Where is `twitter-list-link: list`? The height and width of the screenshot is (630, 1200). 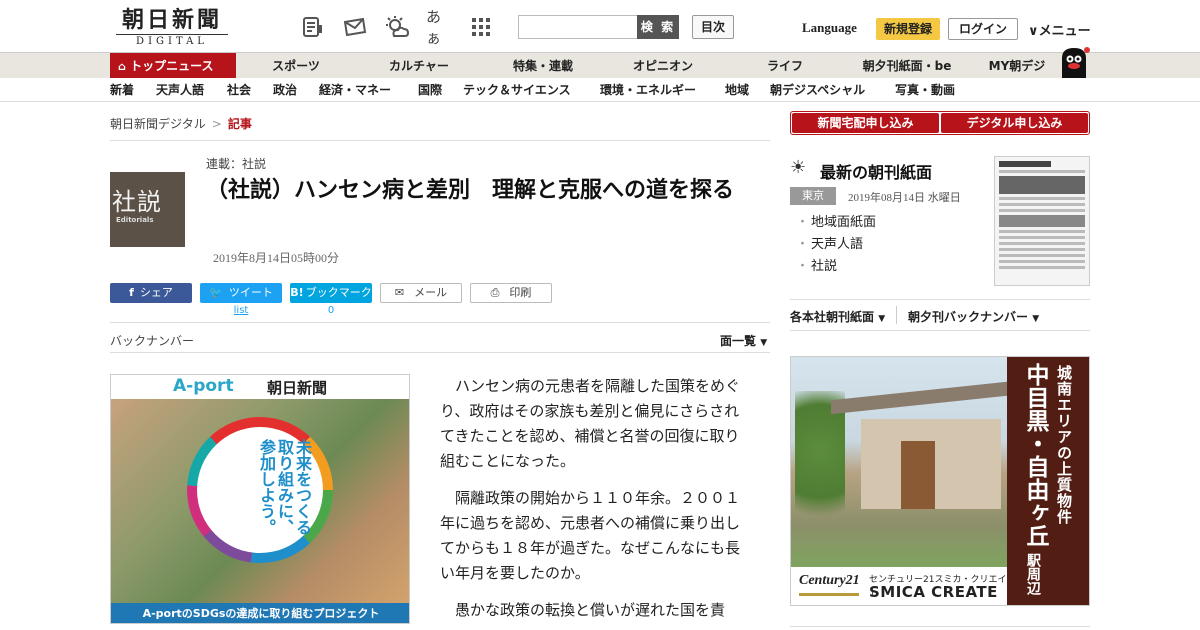
twitter-list-link: list is located at coordinates (241, 310).